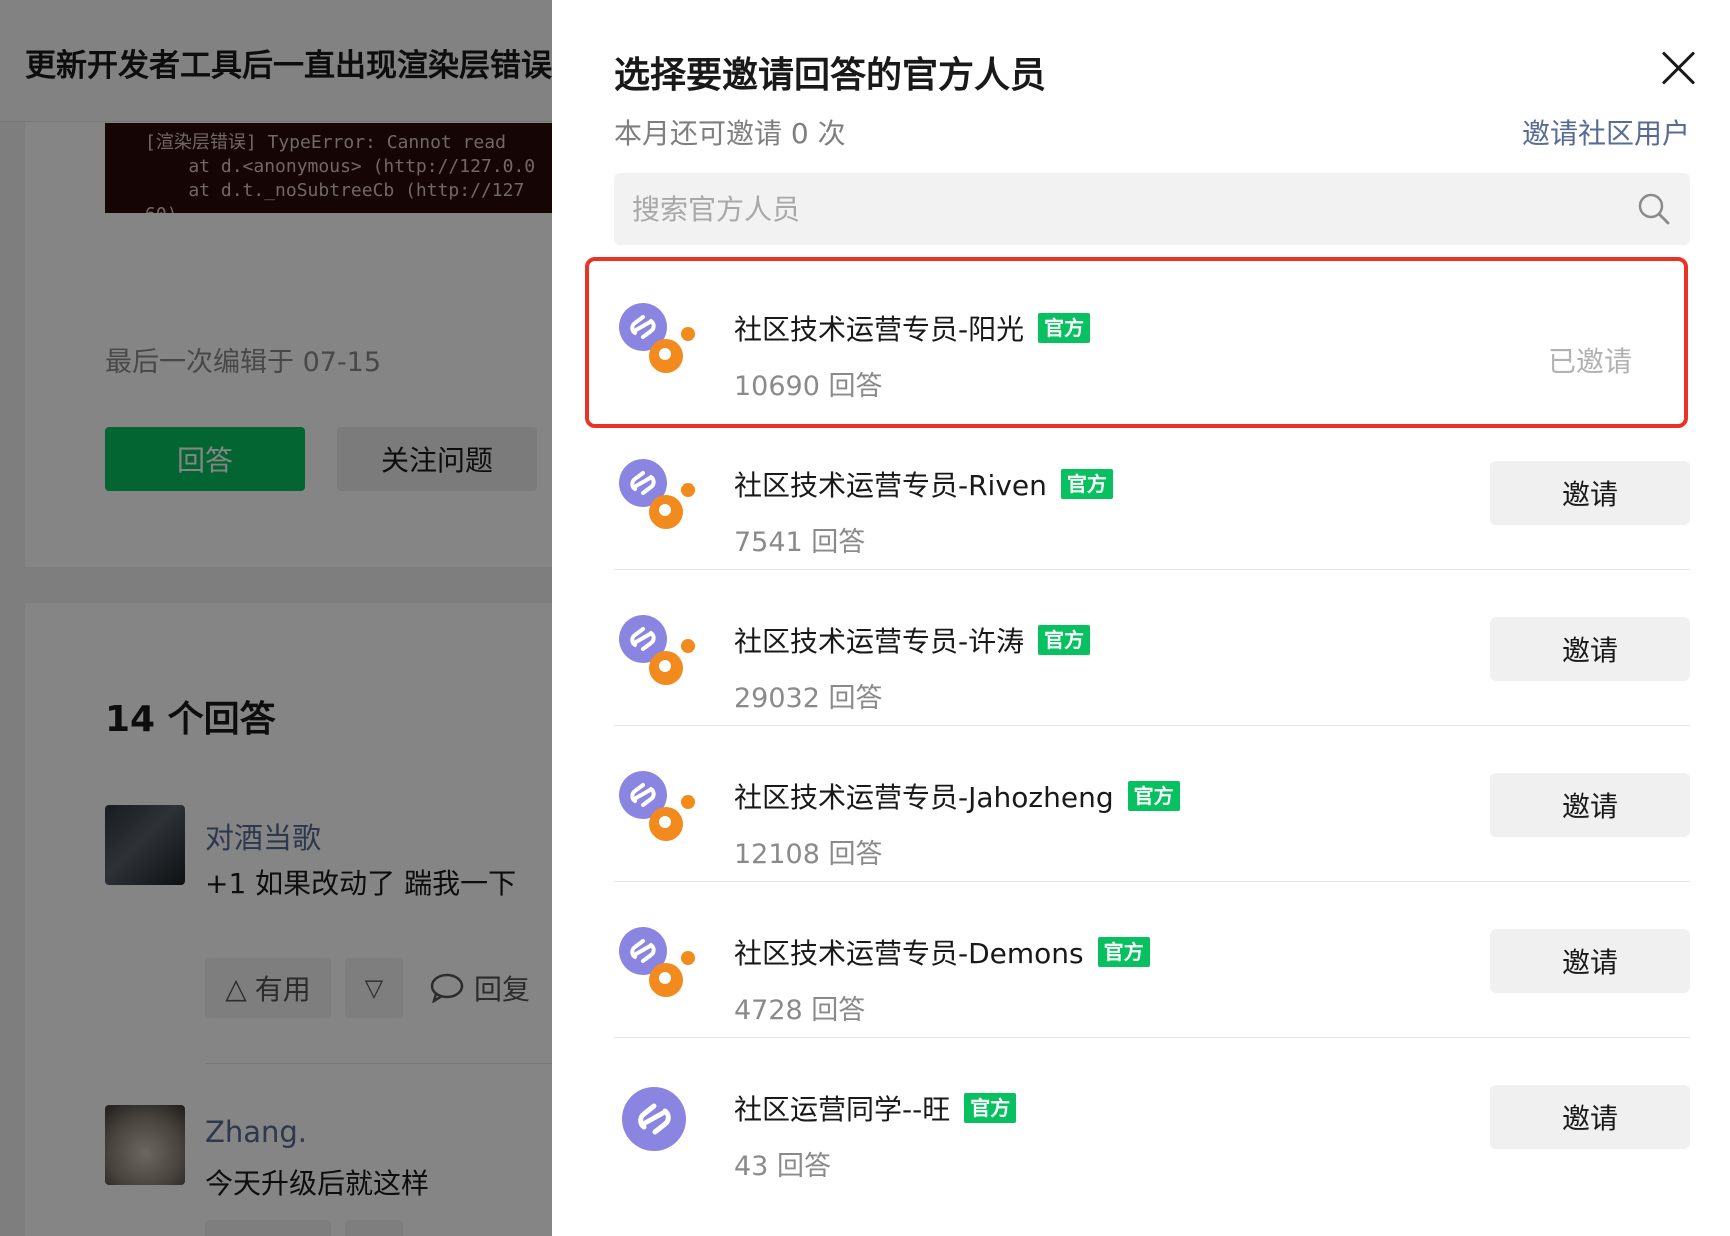  Describe the element at coordinates (1152, 960) in the screenshot. I see `list-item: 社区技术运营专员-Demons 官方 4728 回答 邀请` at that location.